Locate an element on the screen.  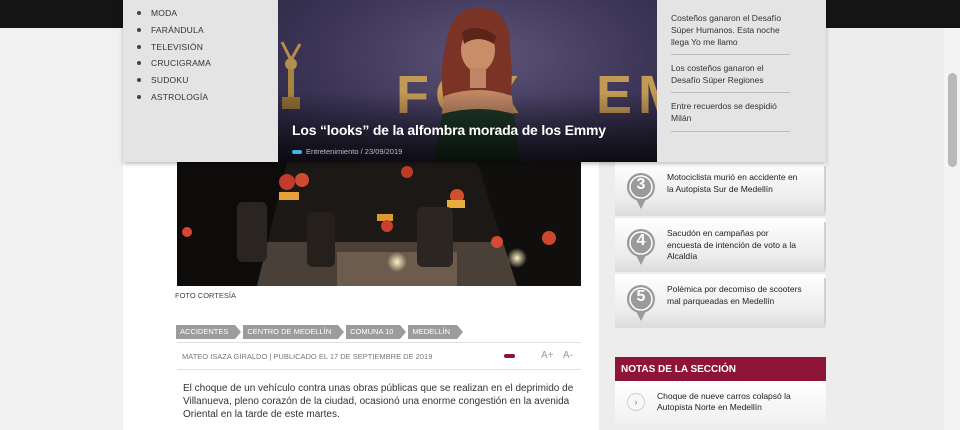
category-pill-icon is located at coordinates (297, 151).